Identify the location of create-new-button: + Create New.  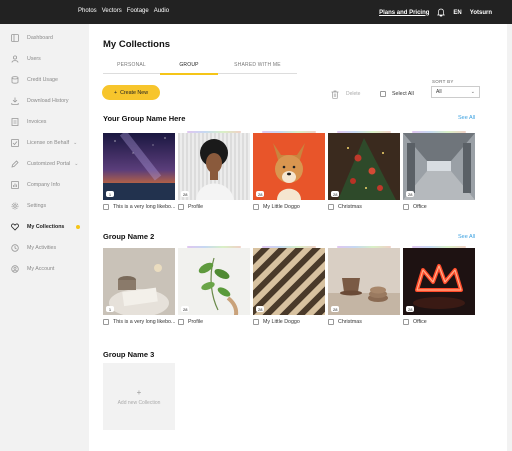
(131, 92).